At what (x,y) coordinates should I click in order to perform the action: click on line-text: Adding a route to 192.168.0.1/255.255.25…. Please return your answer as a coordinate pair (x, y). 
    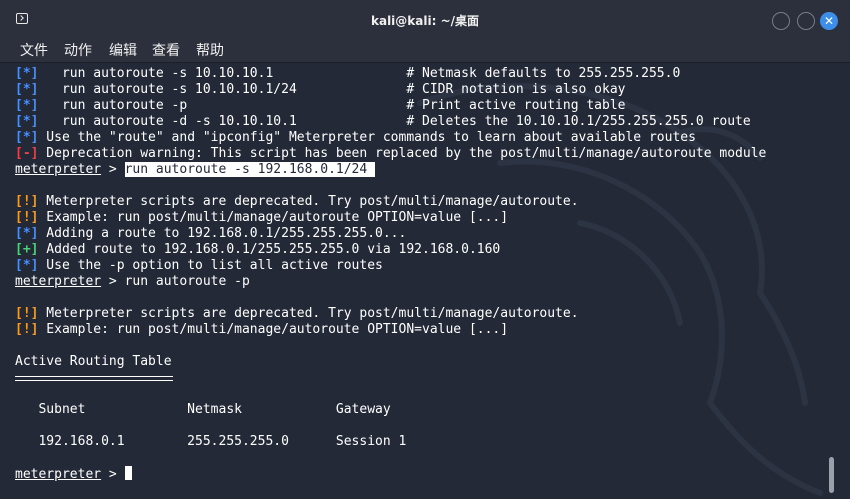
    Looking at the image, I should click on (222, 233).